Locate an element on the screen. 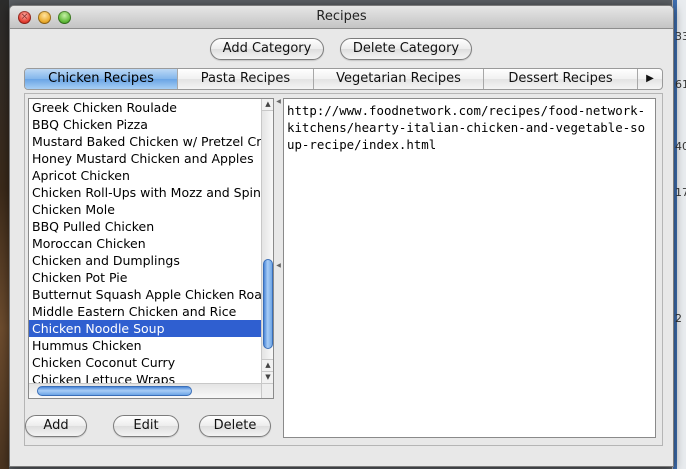 This screenshot has width=686, height=469. zoom-window-button is located at coordinates (64, 17).